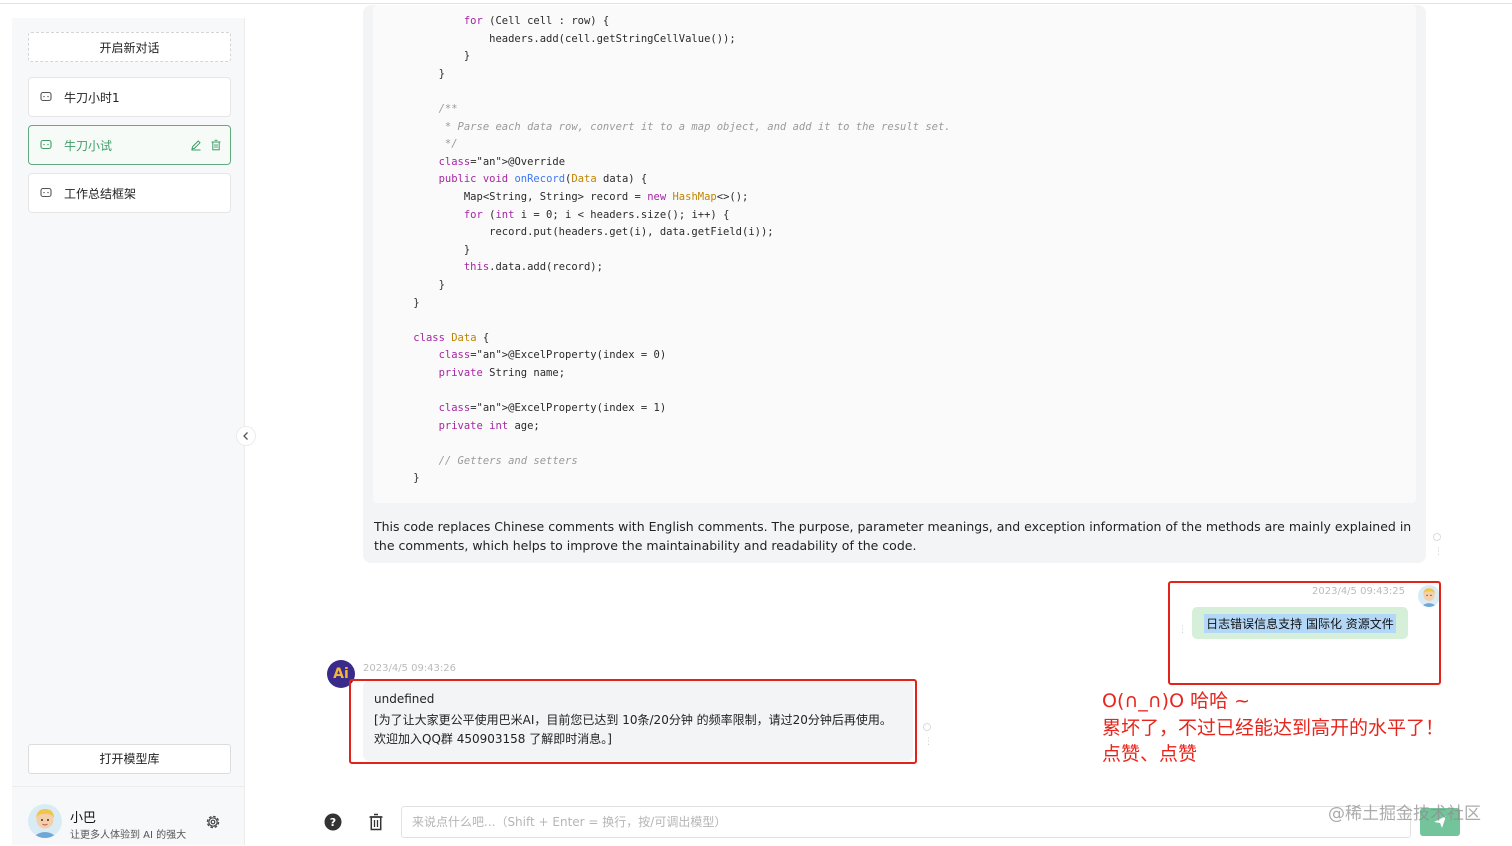 Image resolution: width=1512 pixels, height=846 pixels. What do you see at coordinates (128, 835) in the screenshot?
I see `user-subtitle: 让更多人体验到 AI 的强大` at bounding box center [128, 835].